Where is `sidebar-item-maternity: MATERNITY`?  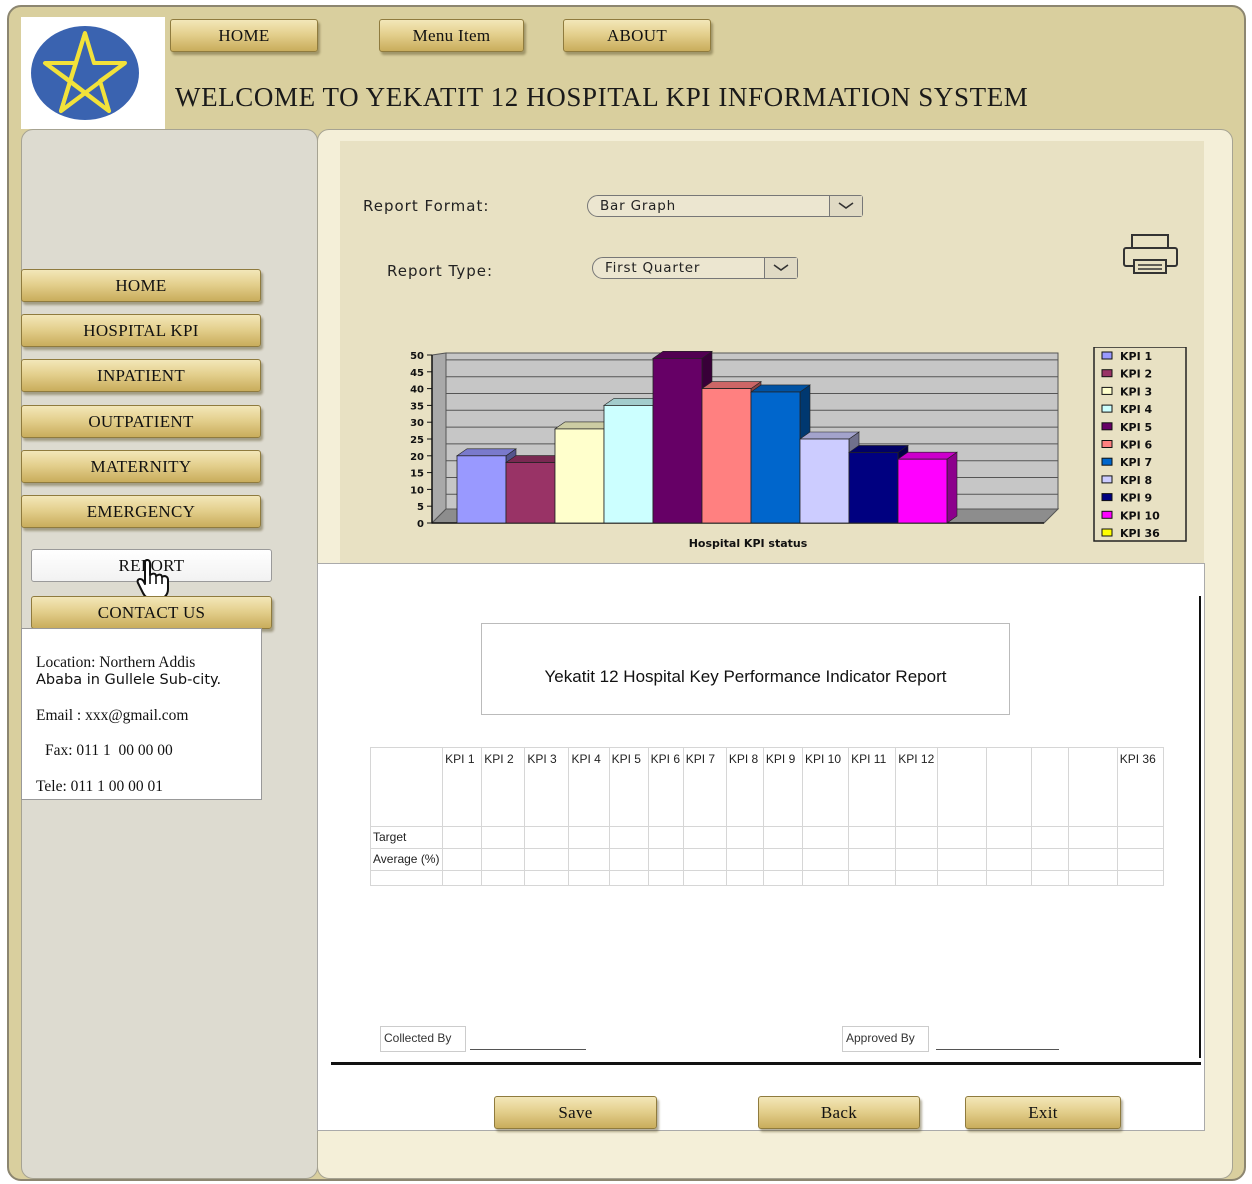 sidebar-item-maternity: MATERNITY is located at coordinates (141, 466).